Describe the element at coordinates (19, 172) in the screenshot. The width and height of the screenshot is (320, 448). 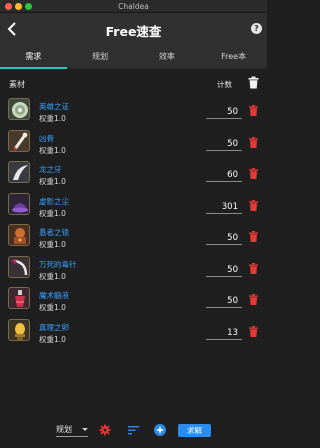
I see `dragon-fang-icon` at that location.